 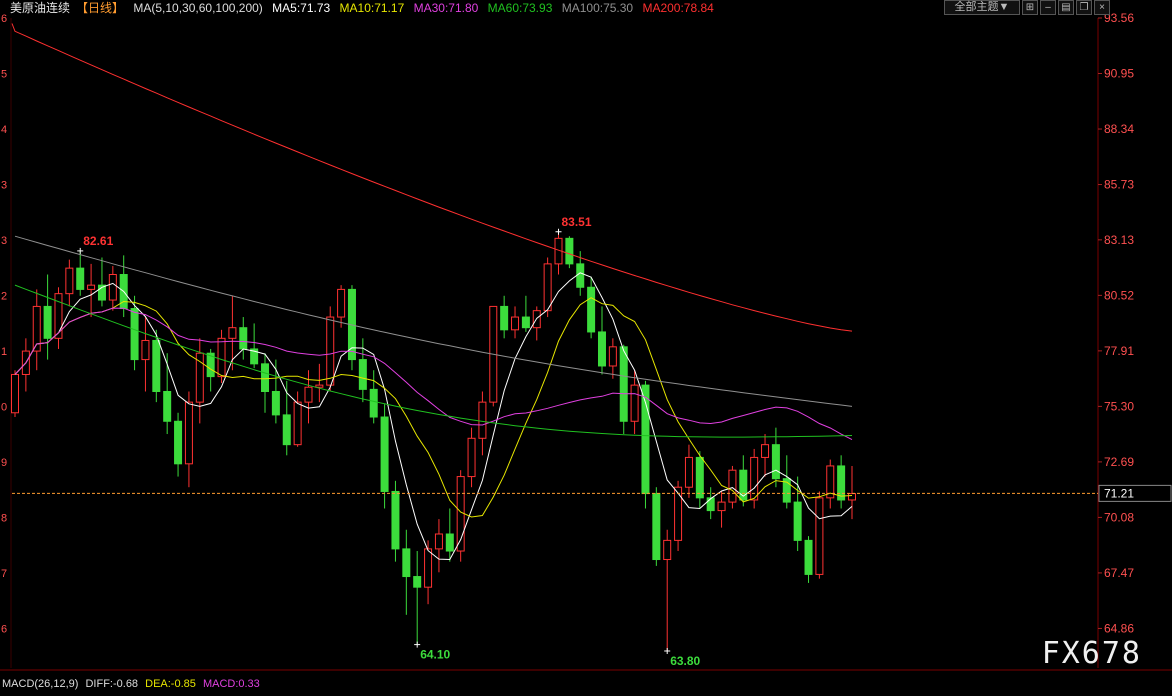 What do you see at coordinates (98, 241) in the screenshot?
I see `price-annotation: 82.61` at bounding box center [98, 241].